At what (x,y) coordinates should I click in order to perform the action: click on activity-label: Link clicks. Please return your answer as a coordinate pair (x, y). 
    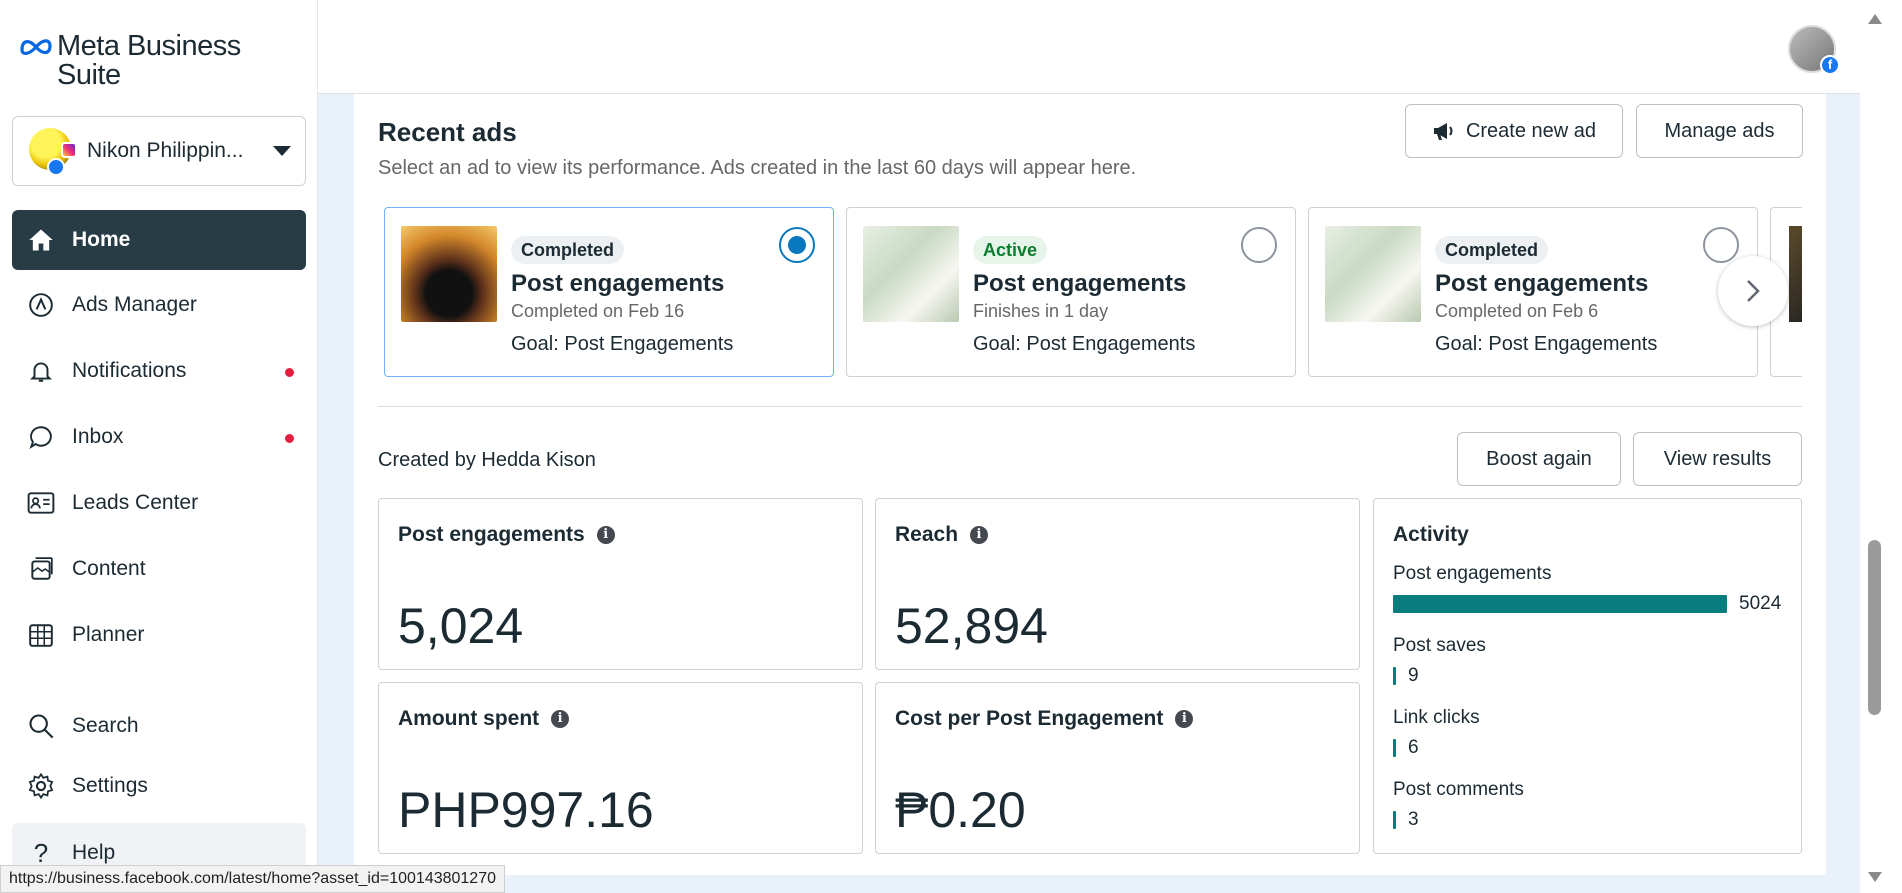
    Looking at the image, I should click on (1436, 717).